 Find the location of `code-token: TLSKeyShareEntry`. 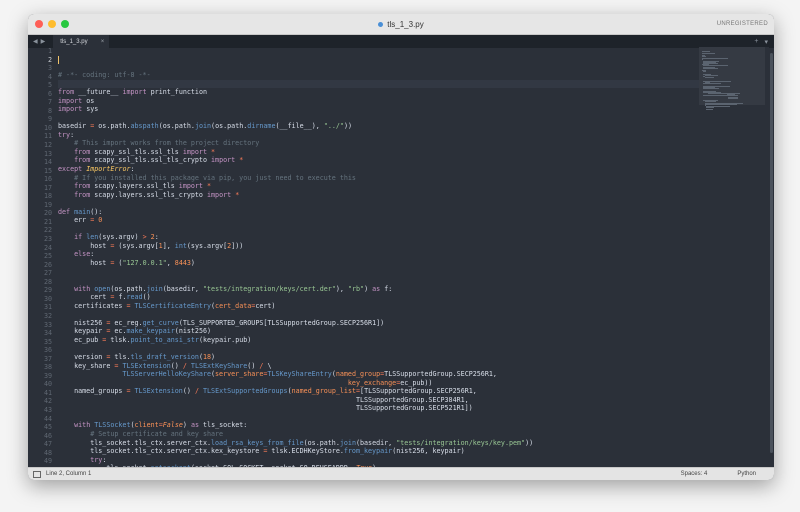

code-token: TLSKeyShareEntry is located at coordinates (299, 374).